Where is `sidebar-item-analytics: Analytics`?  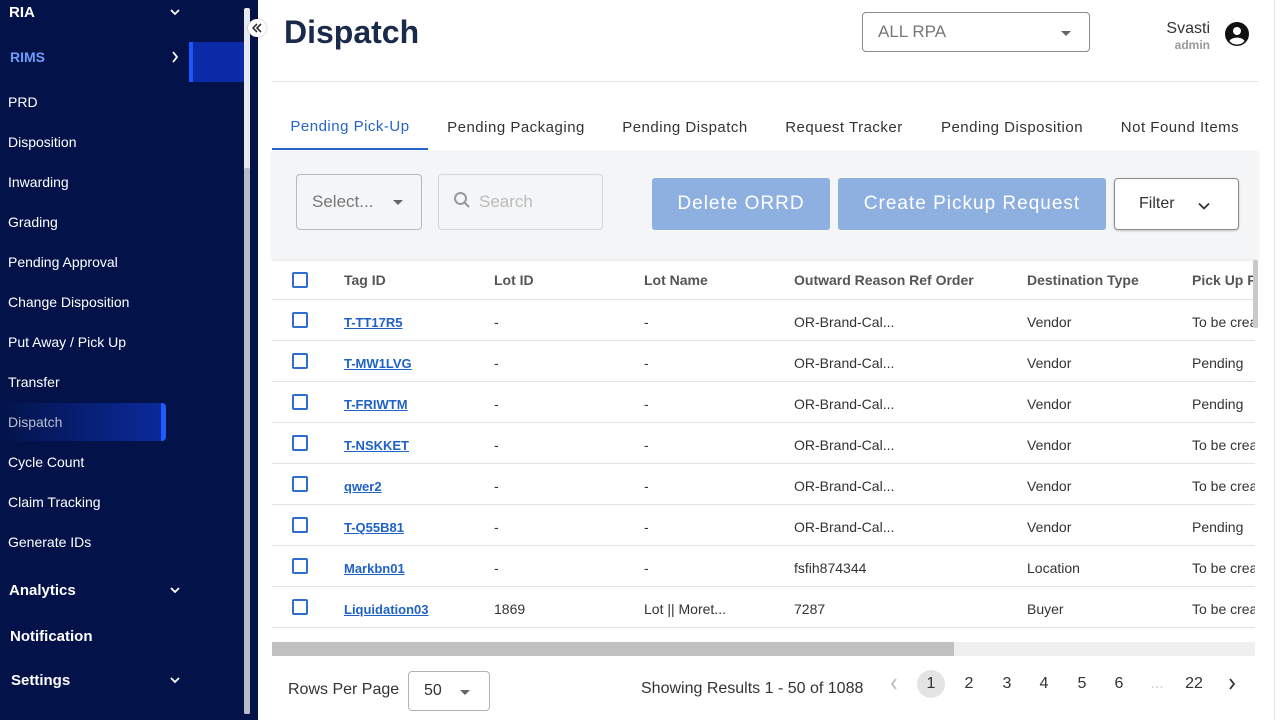
sidebar-item-analytics: Analytics is located at coordinates (122, 590).